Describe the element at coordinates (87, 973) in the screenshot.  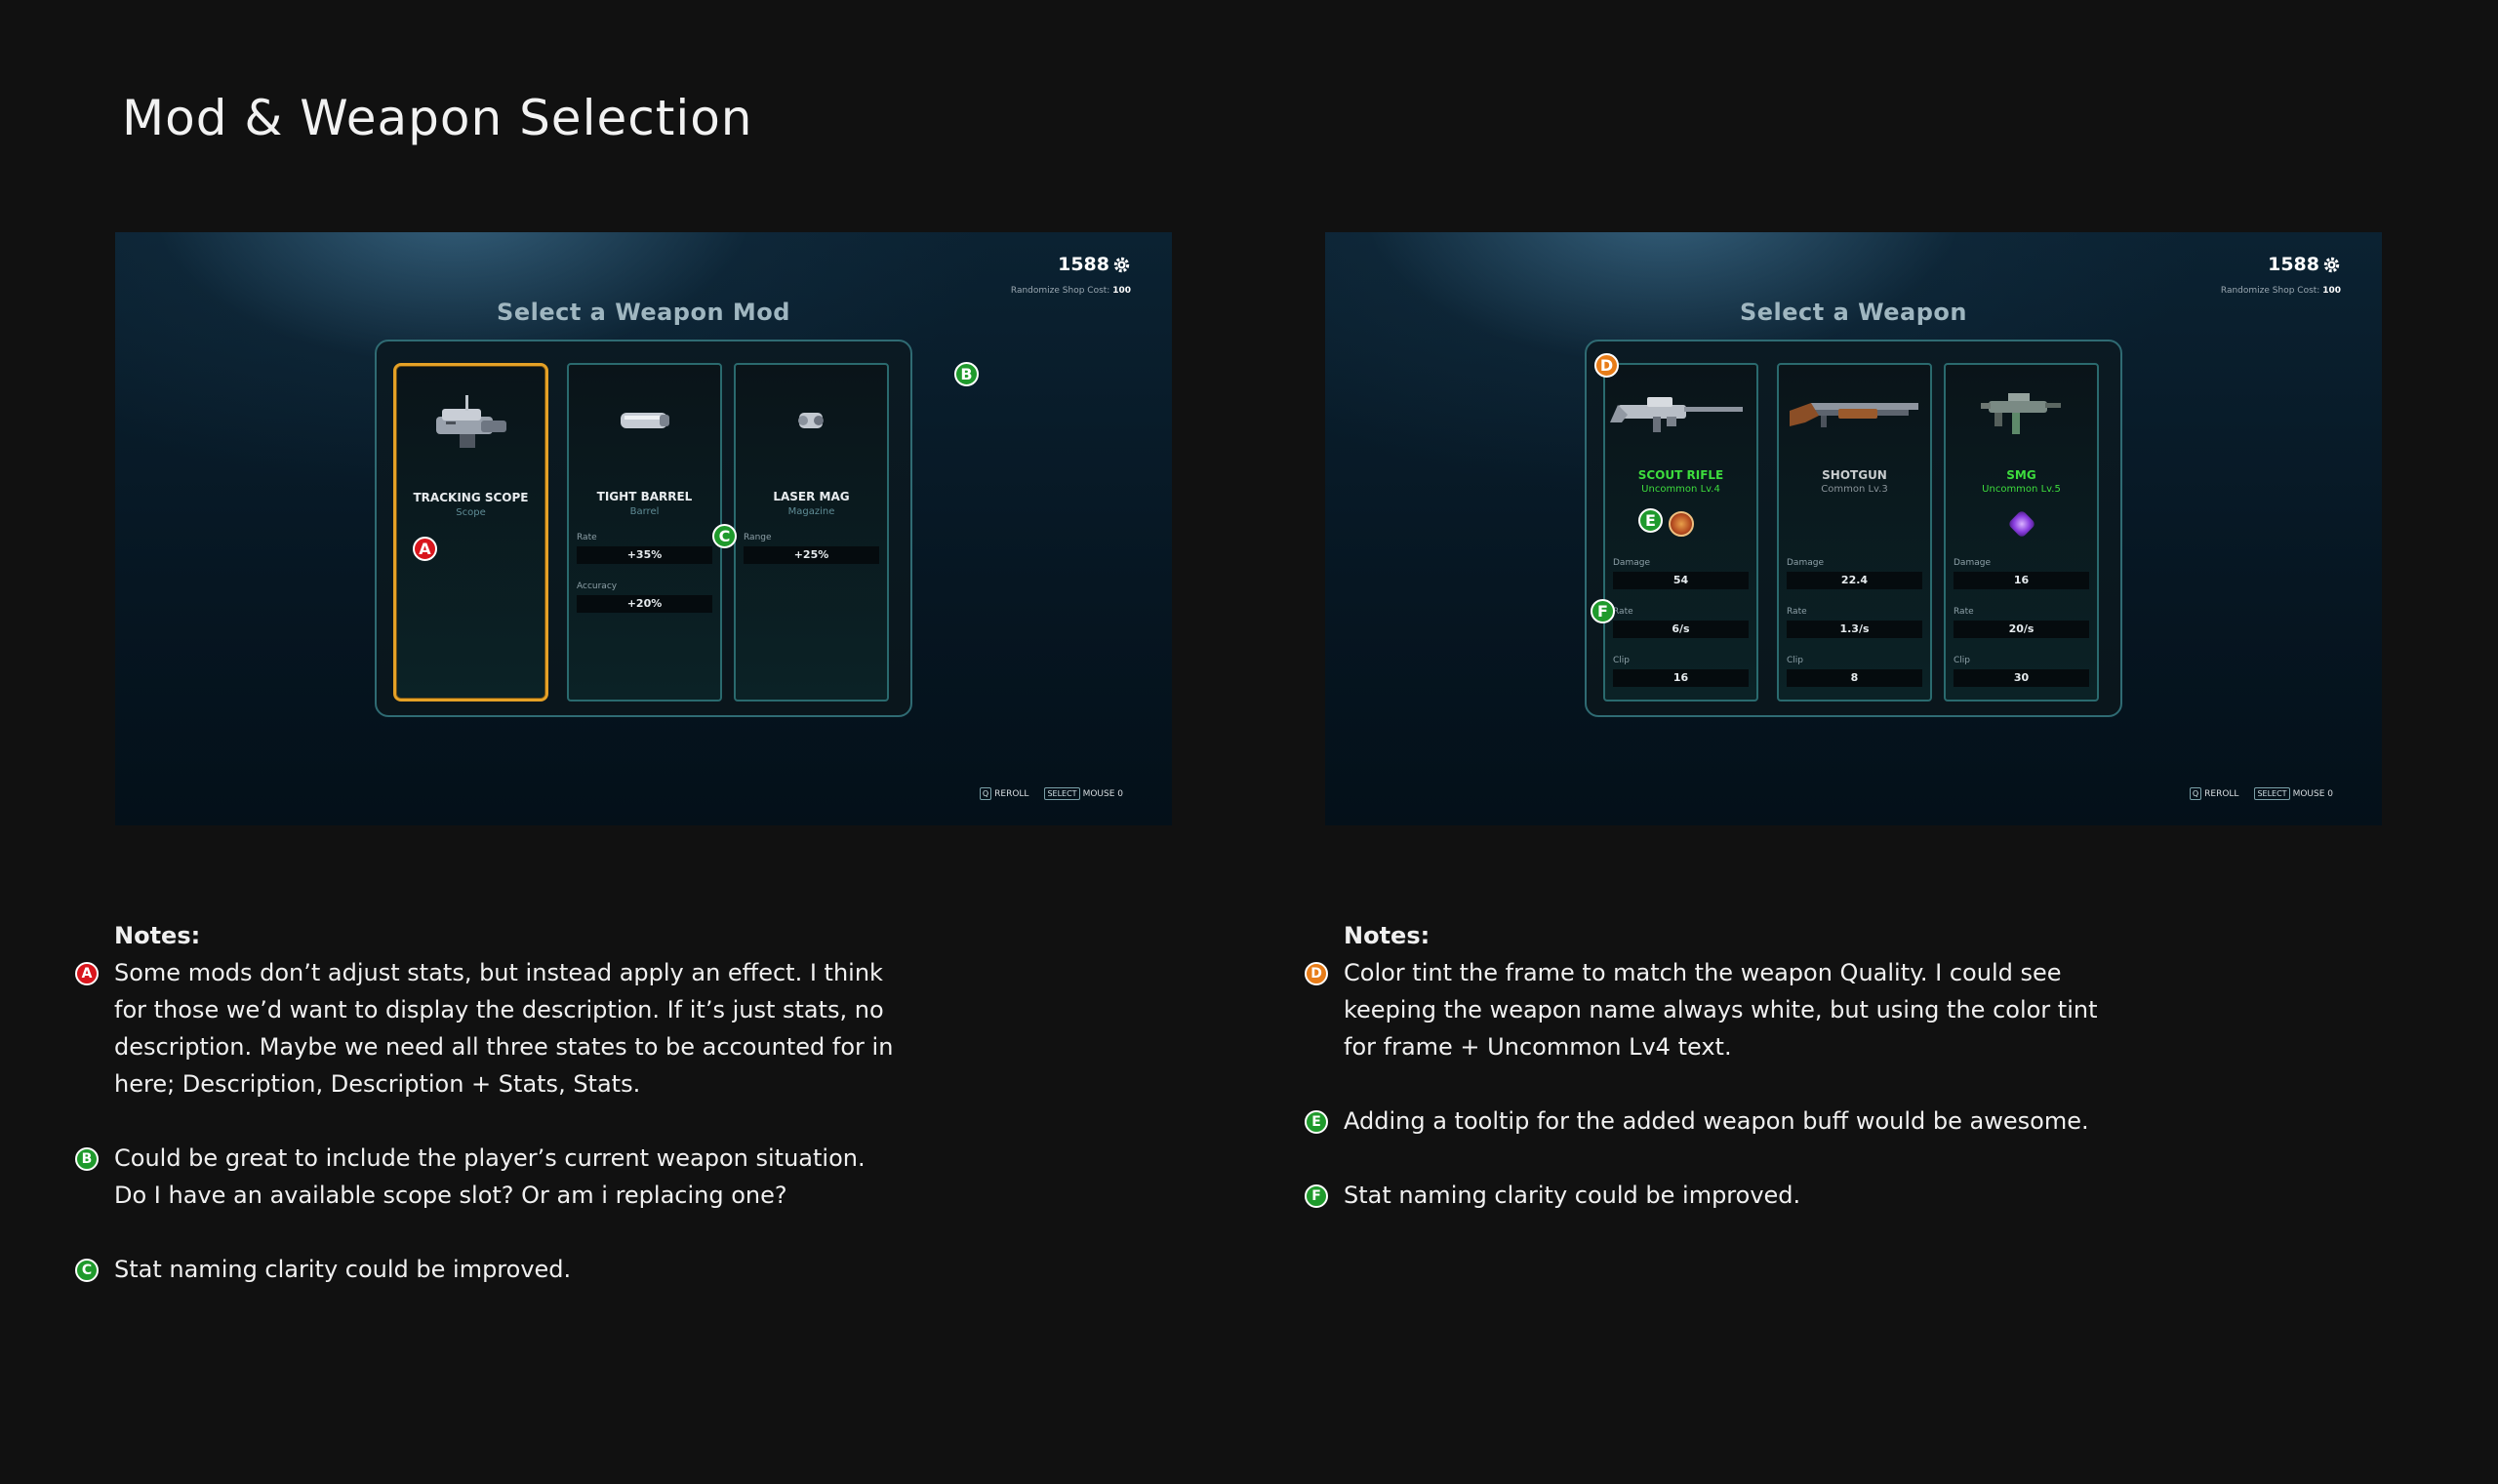
I see `note-badge-a: A` at that location.